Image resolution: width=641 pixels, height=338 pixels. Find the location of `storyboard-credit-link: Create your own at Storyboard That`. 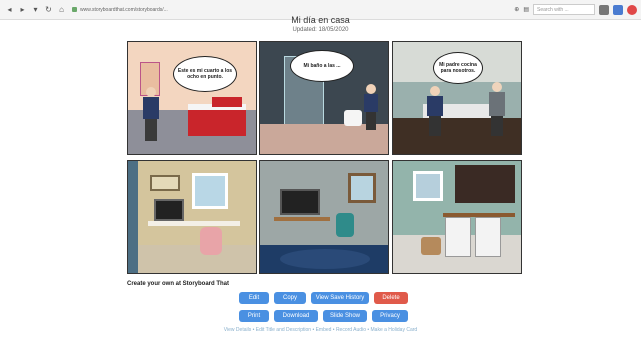

storyboard-credit-link: Create your own at Storyboard That is located at coordinates (178, 284).